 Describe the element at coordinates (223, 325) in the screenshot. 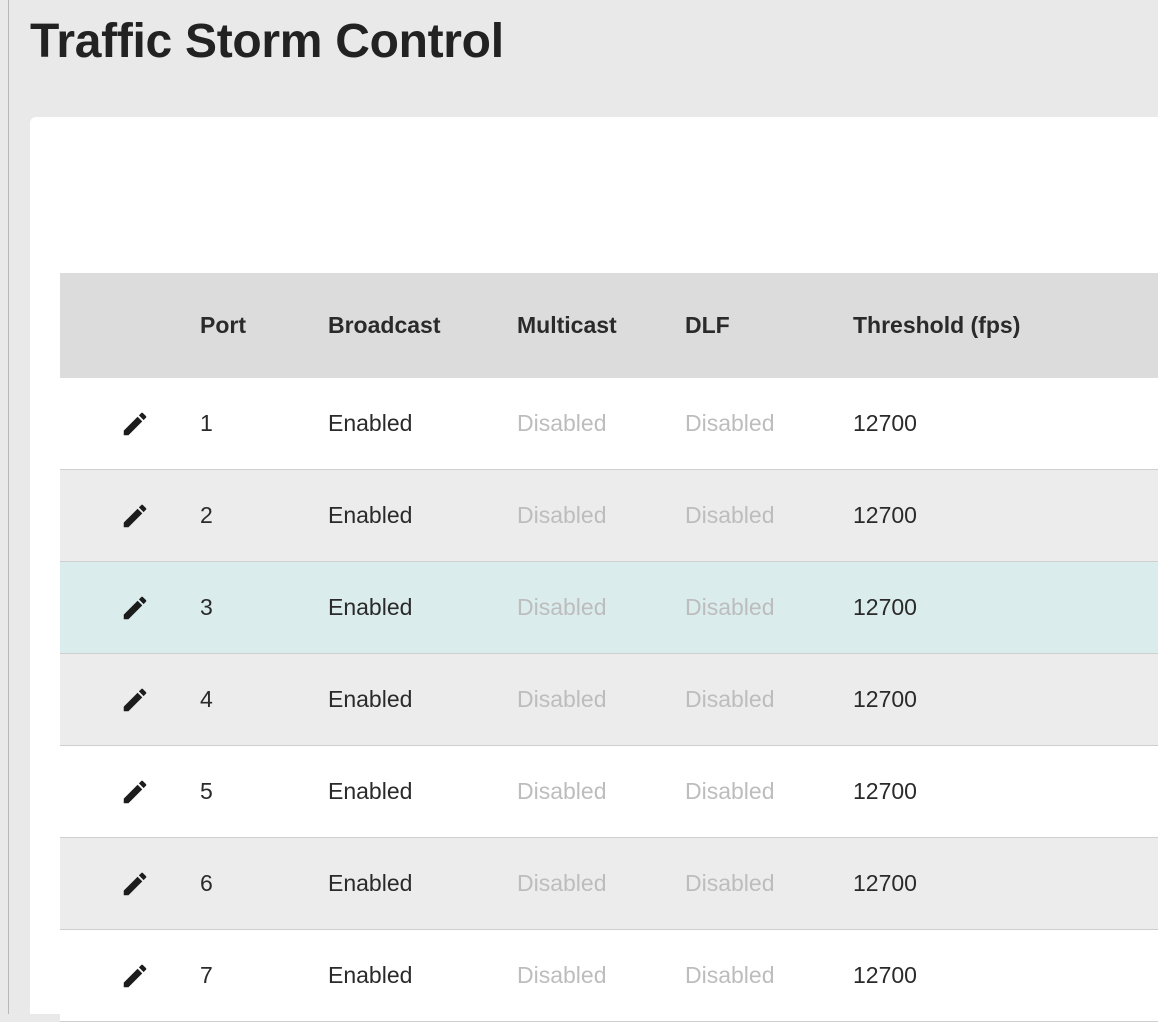

I see `column-header-port: Port` at that location.